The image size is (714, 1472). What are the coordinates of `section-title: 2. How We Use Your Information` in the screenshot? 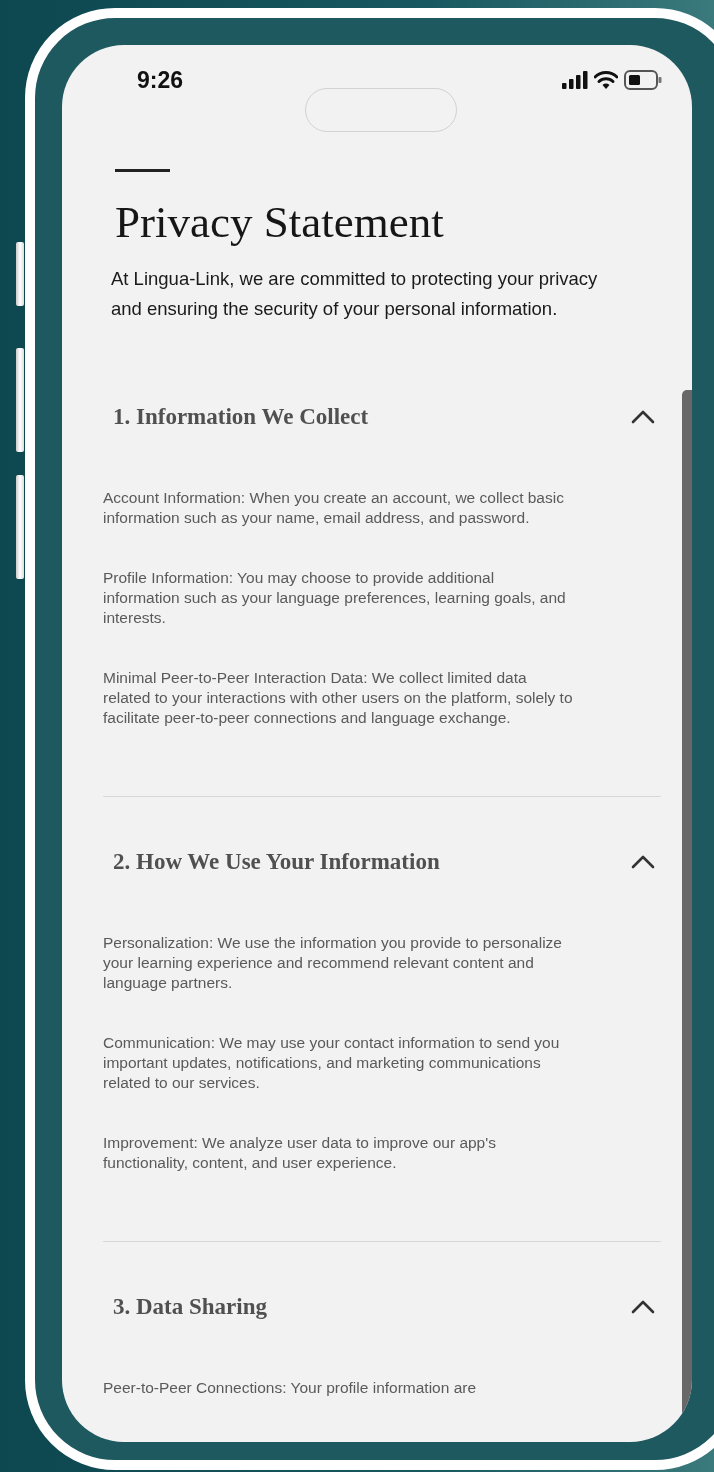 It's located at (276, 861).